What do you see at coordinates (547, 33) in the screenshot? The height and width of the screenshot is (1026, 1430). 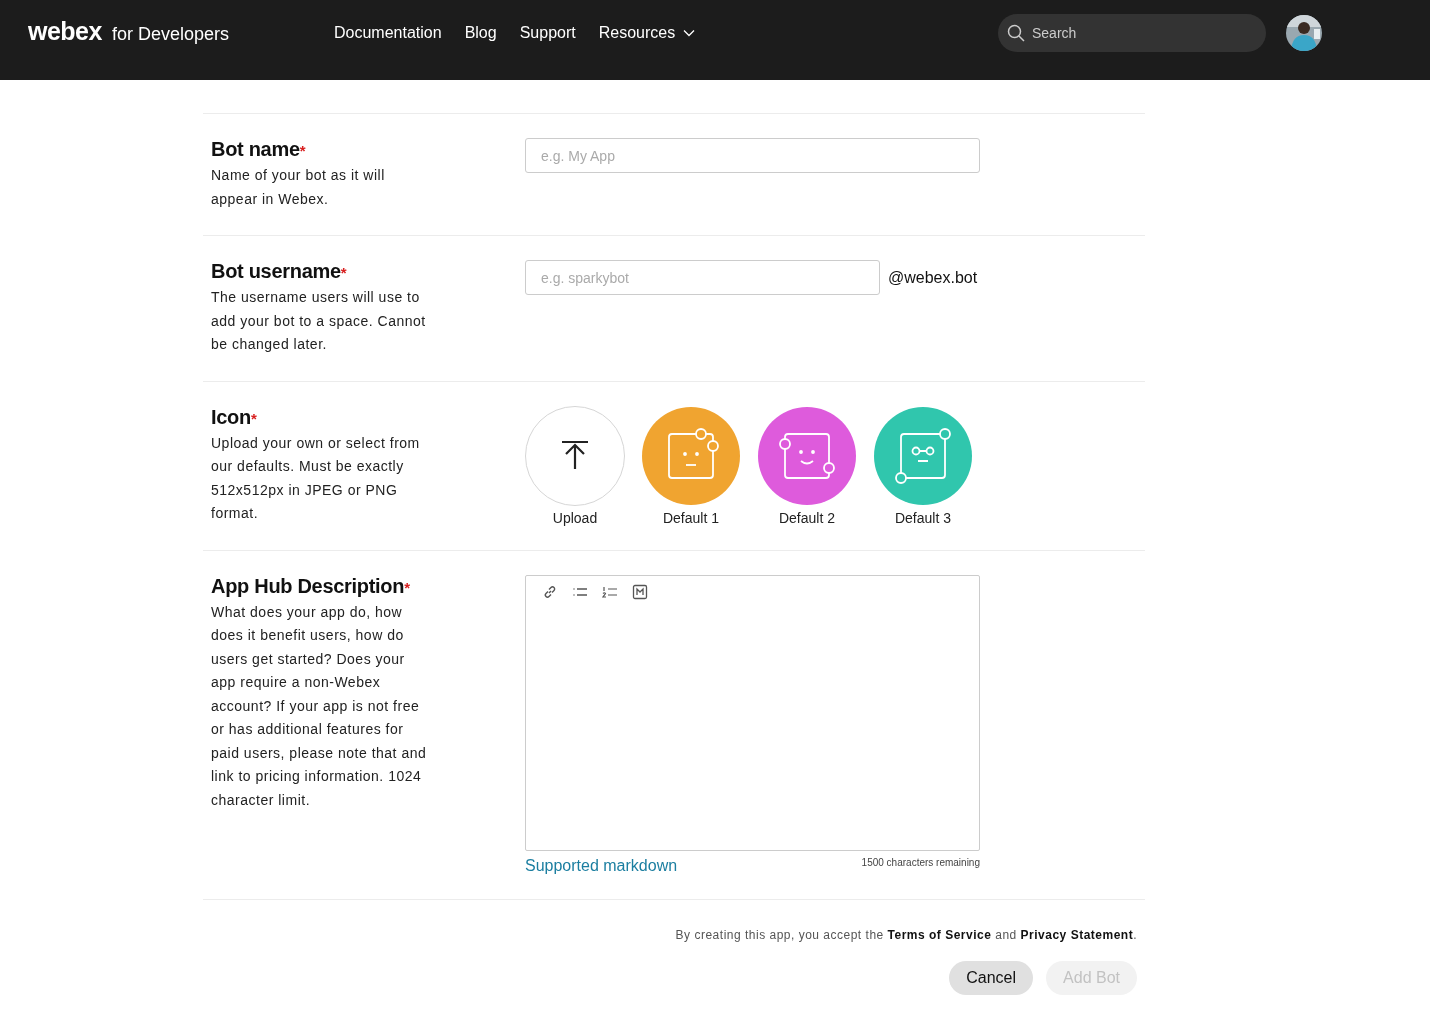 I see `nav-link: Support` at bounding box center [547, 33].